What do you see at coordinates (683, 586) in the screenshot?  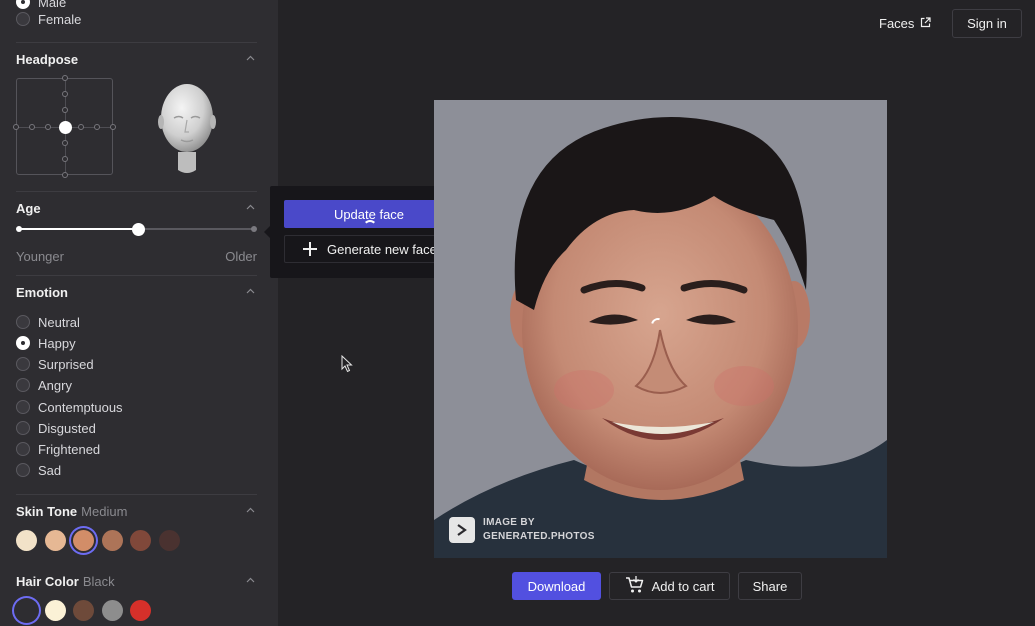 I see `add-to-cart-label: Add to cart` at bounding box center [683, 586].